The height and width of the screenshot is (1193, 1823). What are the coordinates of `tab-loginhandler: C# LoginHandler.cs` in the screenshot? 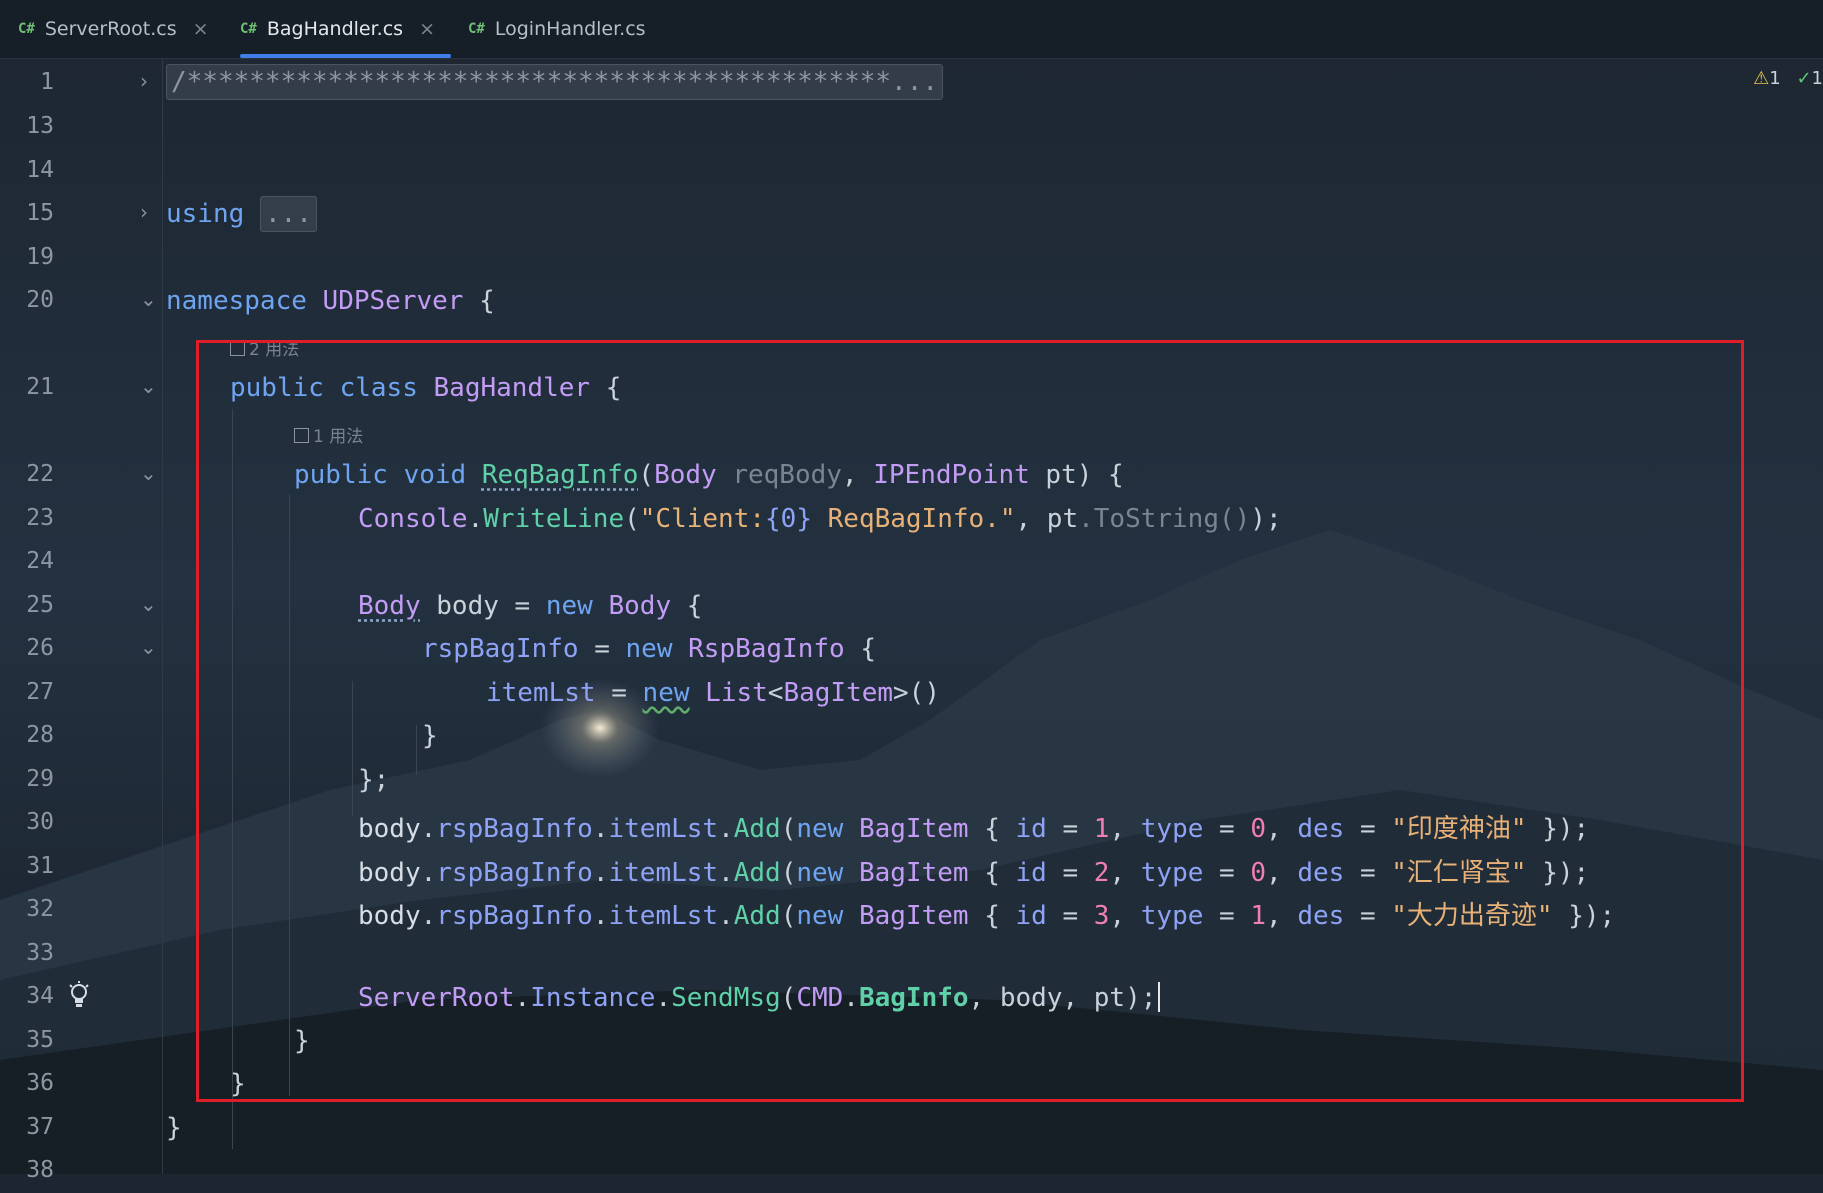 It's located at (557, 29).